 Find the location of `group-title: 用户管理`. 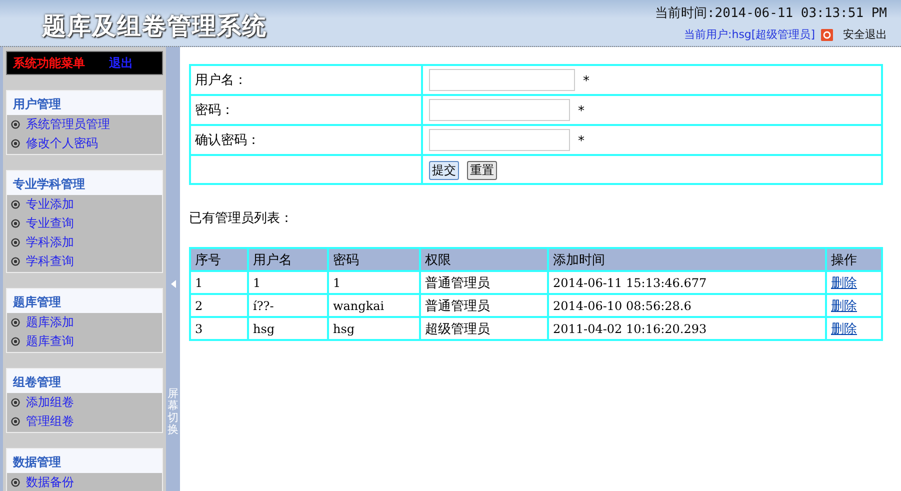

group-title: 用户管理 is located at coordinates (84, 103).